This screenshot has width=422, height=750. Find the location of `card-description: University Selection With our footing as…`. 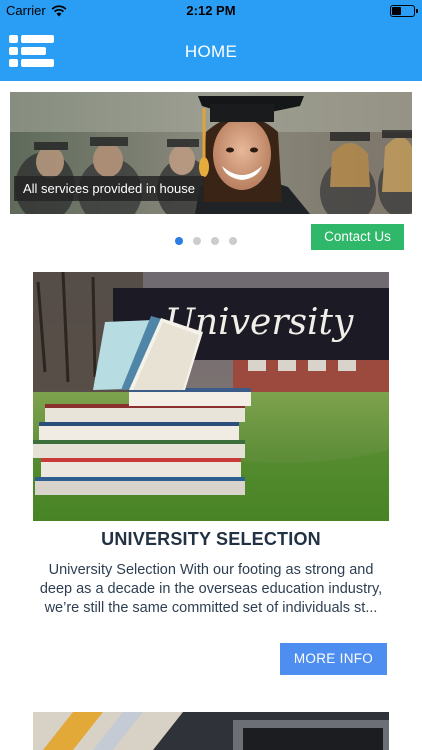

card-description: University Selection With our footing as… is located at coordinates (211, 589).